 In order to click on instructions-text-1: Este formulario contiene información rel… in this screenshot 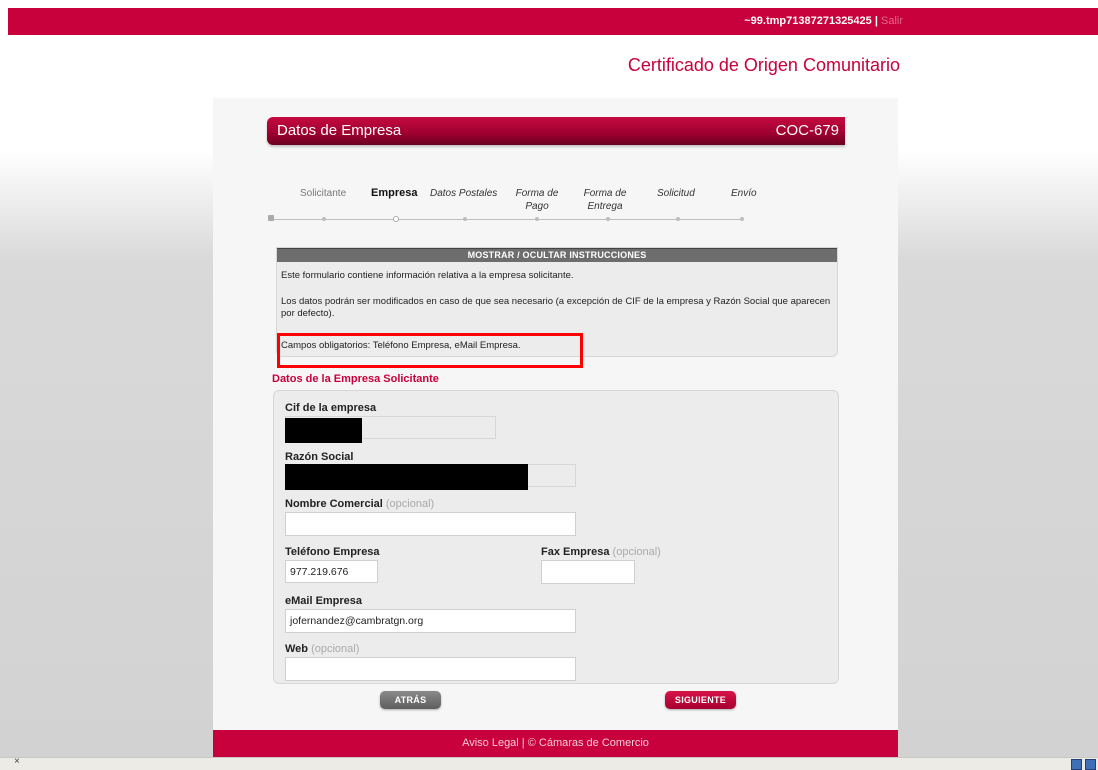, I will do `click(427, 275)`.